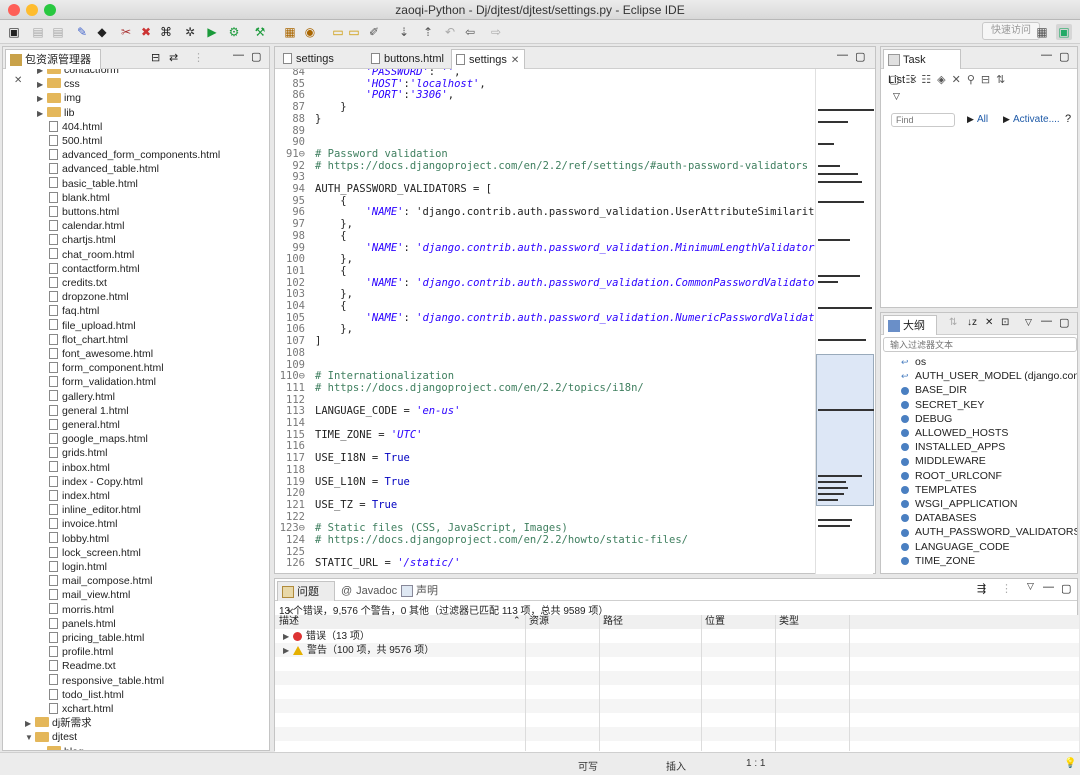 This screenshot has height=775, width=1080. I want to click on tree-file: Readme.txt, so click(59, 666).